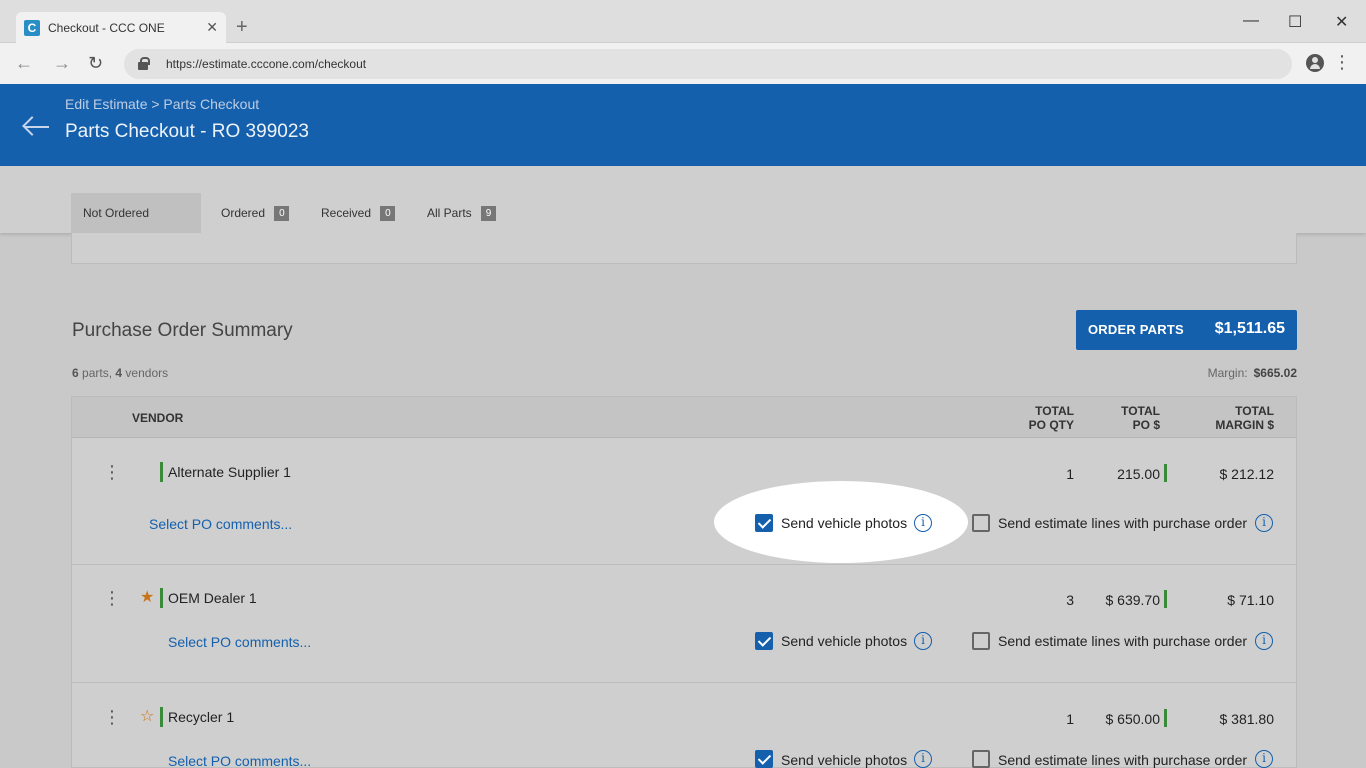 Image resolution: width=1366 pixels, height=768 pixels. What do you see at coordinates (489, 214) in the screenshot?
I see `tab-count-badge: 9` at bounding box center [489, 214].